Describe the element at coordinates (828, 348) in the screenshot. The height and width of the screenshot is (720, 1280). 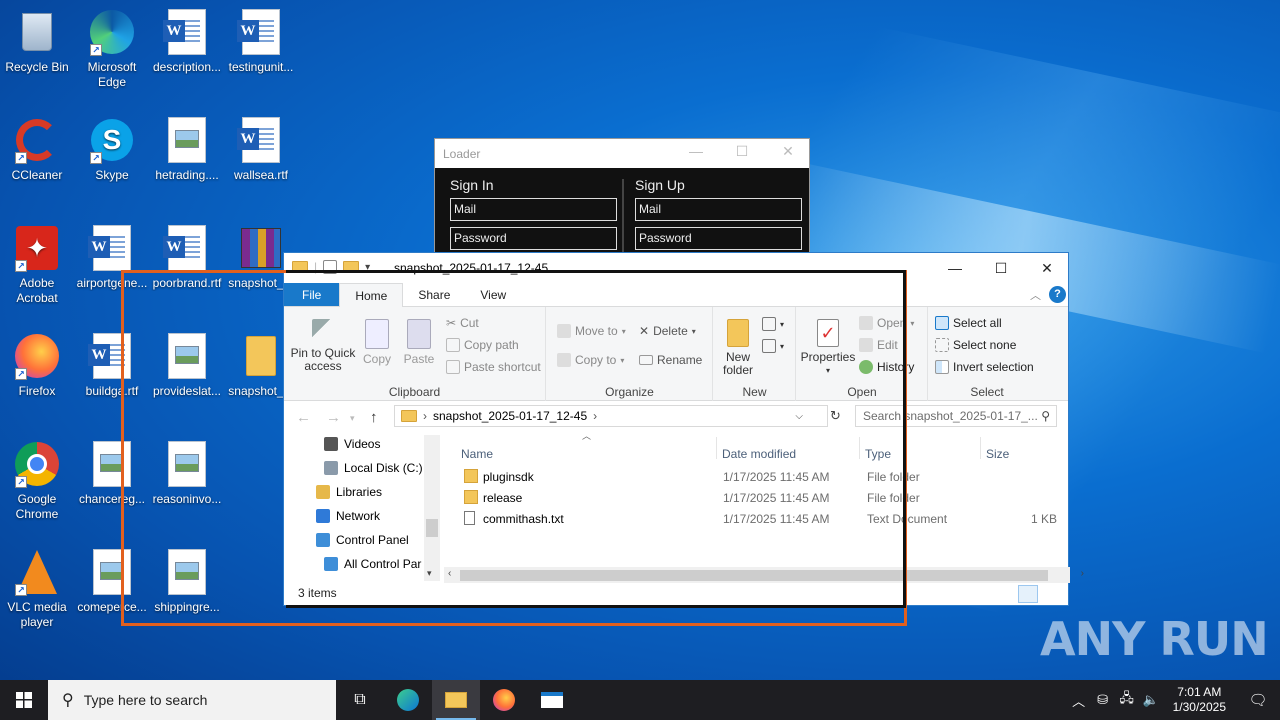
I see `properties-button: ✓ Properties ▾` at that location.